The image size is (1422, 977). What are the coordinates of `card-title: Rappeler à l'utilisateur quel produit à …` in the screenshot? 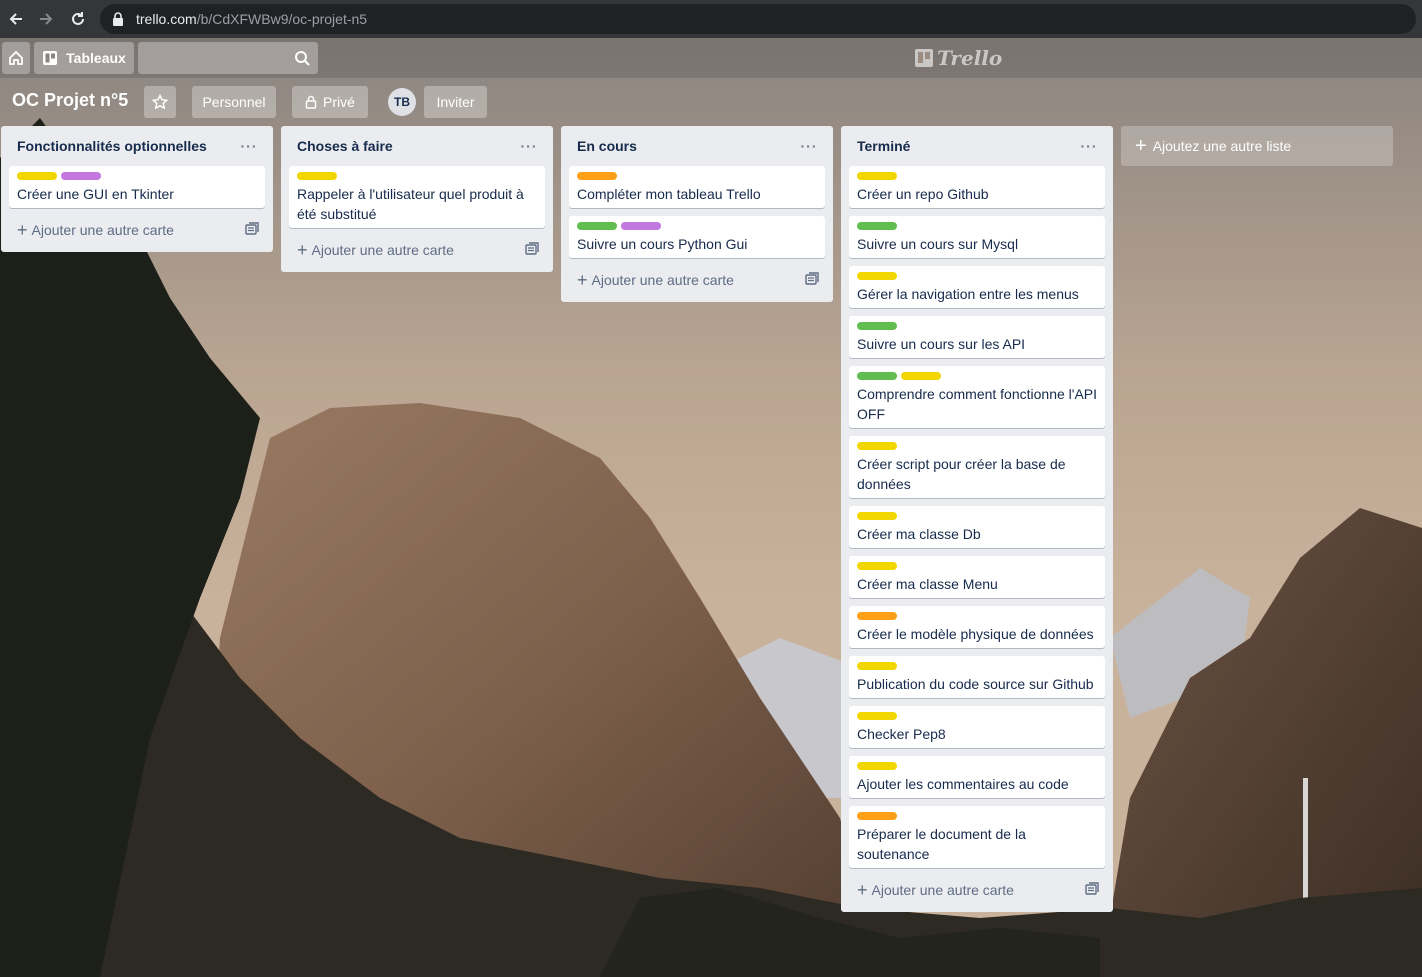 It's located at (410, 204).